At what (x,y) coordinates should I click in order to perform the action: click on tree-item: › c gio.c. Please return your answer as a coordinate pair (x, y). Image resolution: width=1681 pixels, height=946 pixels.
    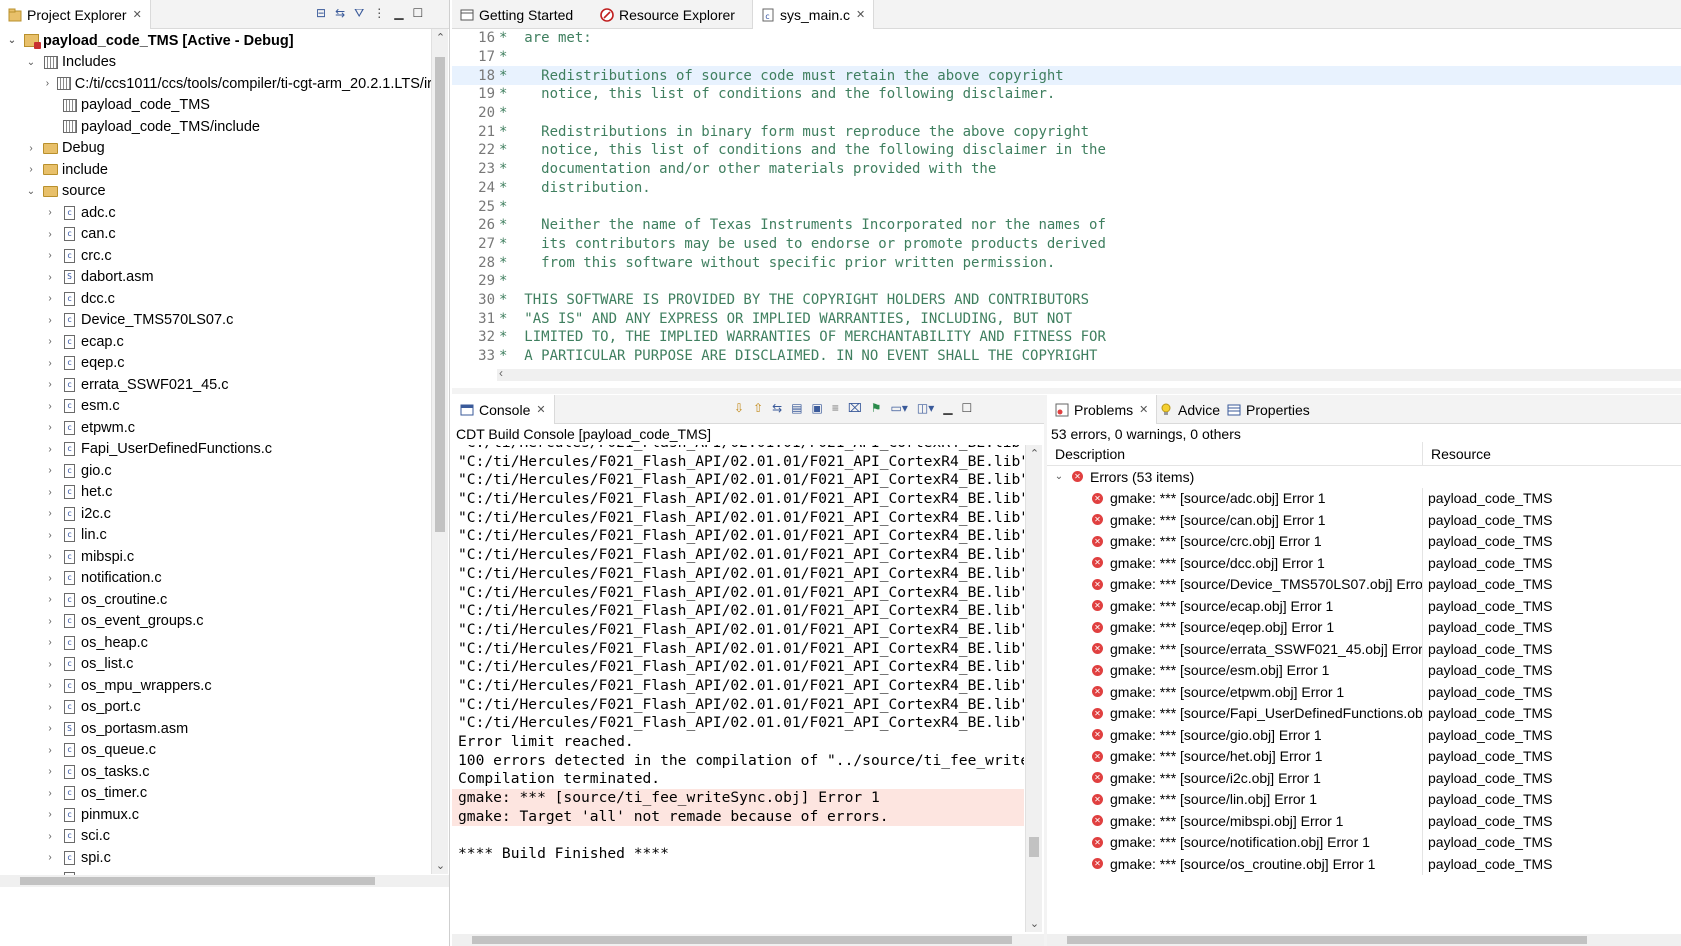
    Looking at the image, I should click on (216, 471).